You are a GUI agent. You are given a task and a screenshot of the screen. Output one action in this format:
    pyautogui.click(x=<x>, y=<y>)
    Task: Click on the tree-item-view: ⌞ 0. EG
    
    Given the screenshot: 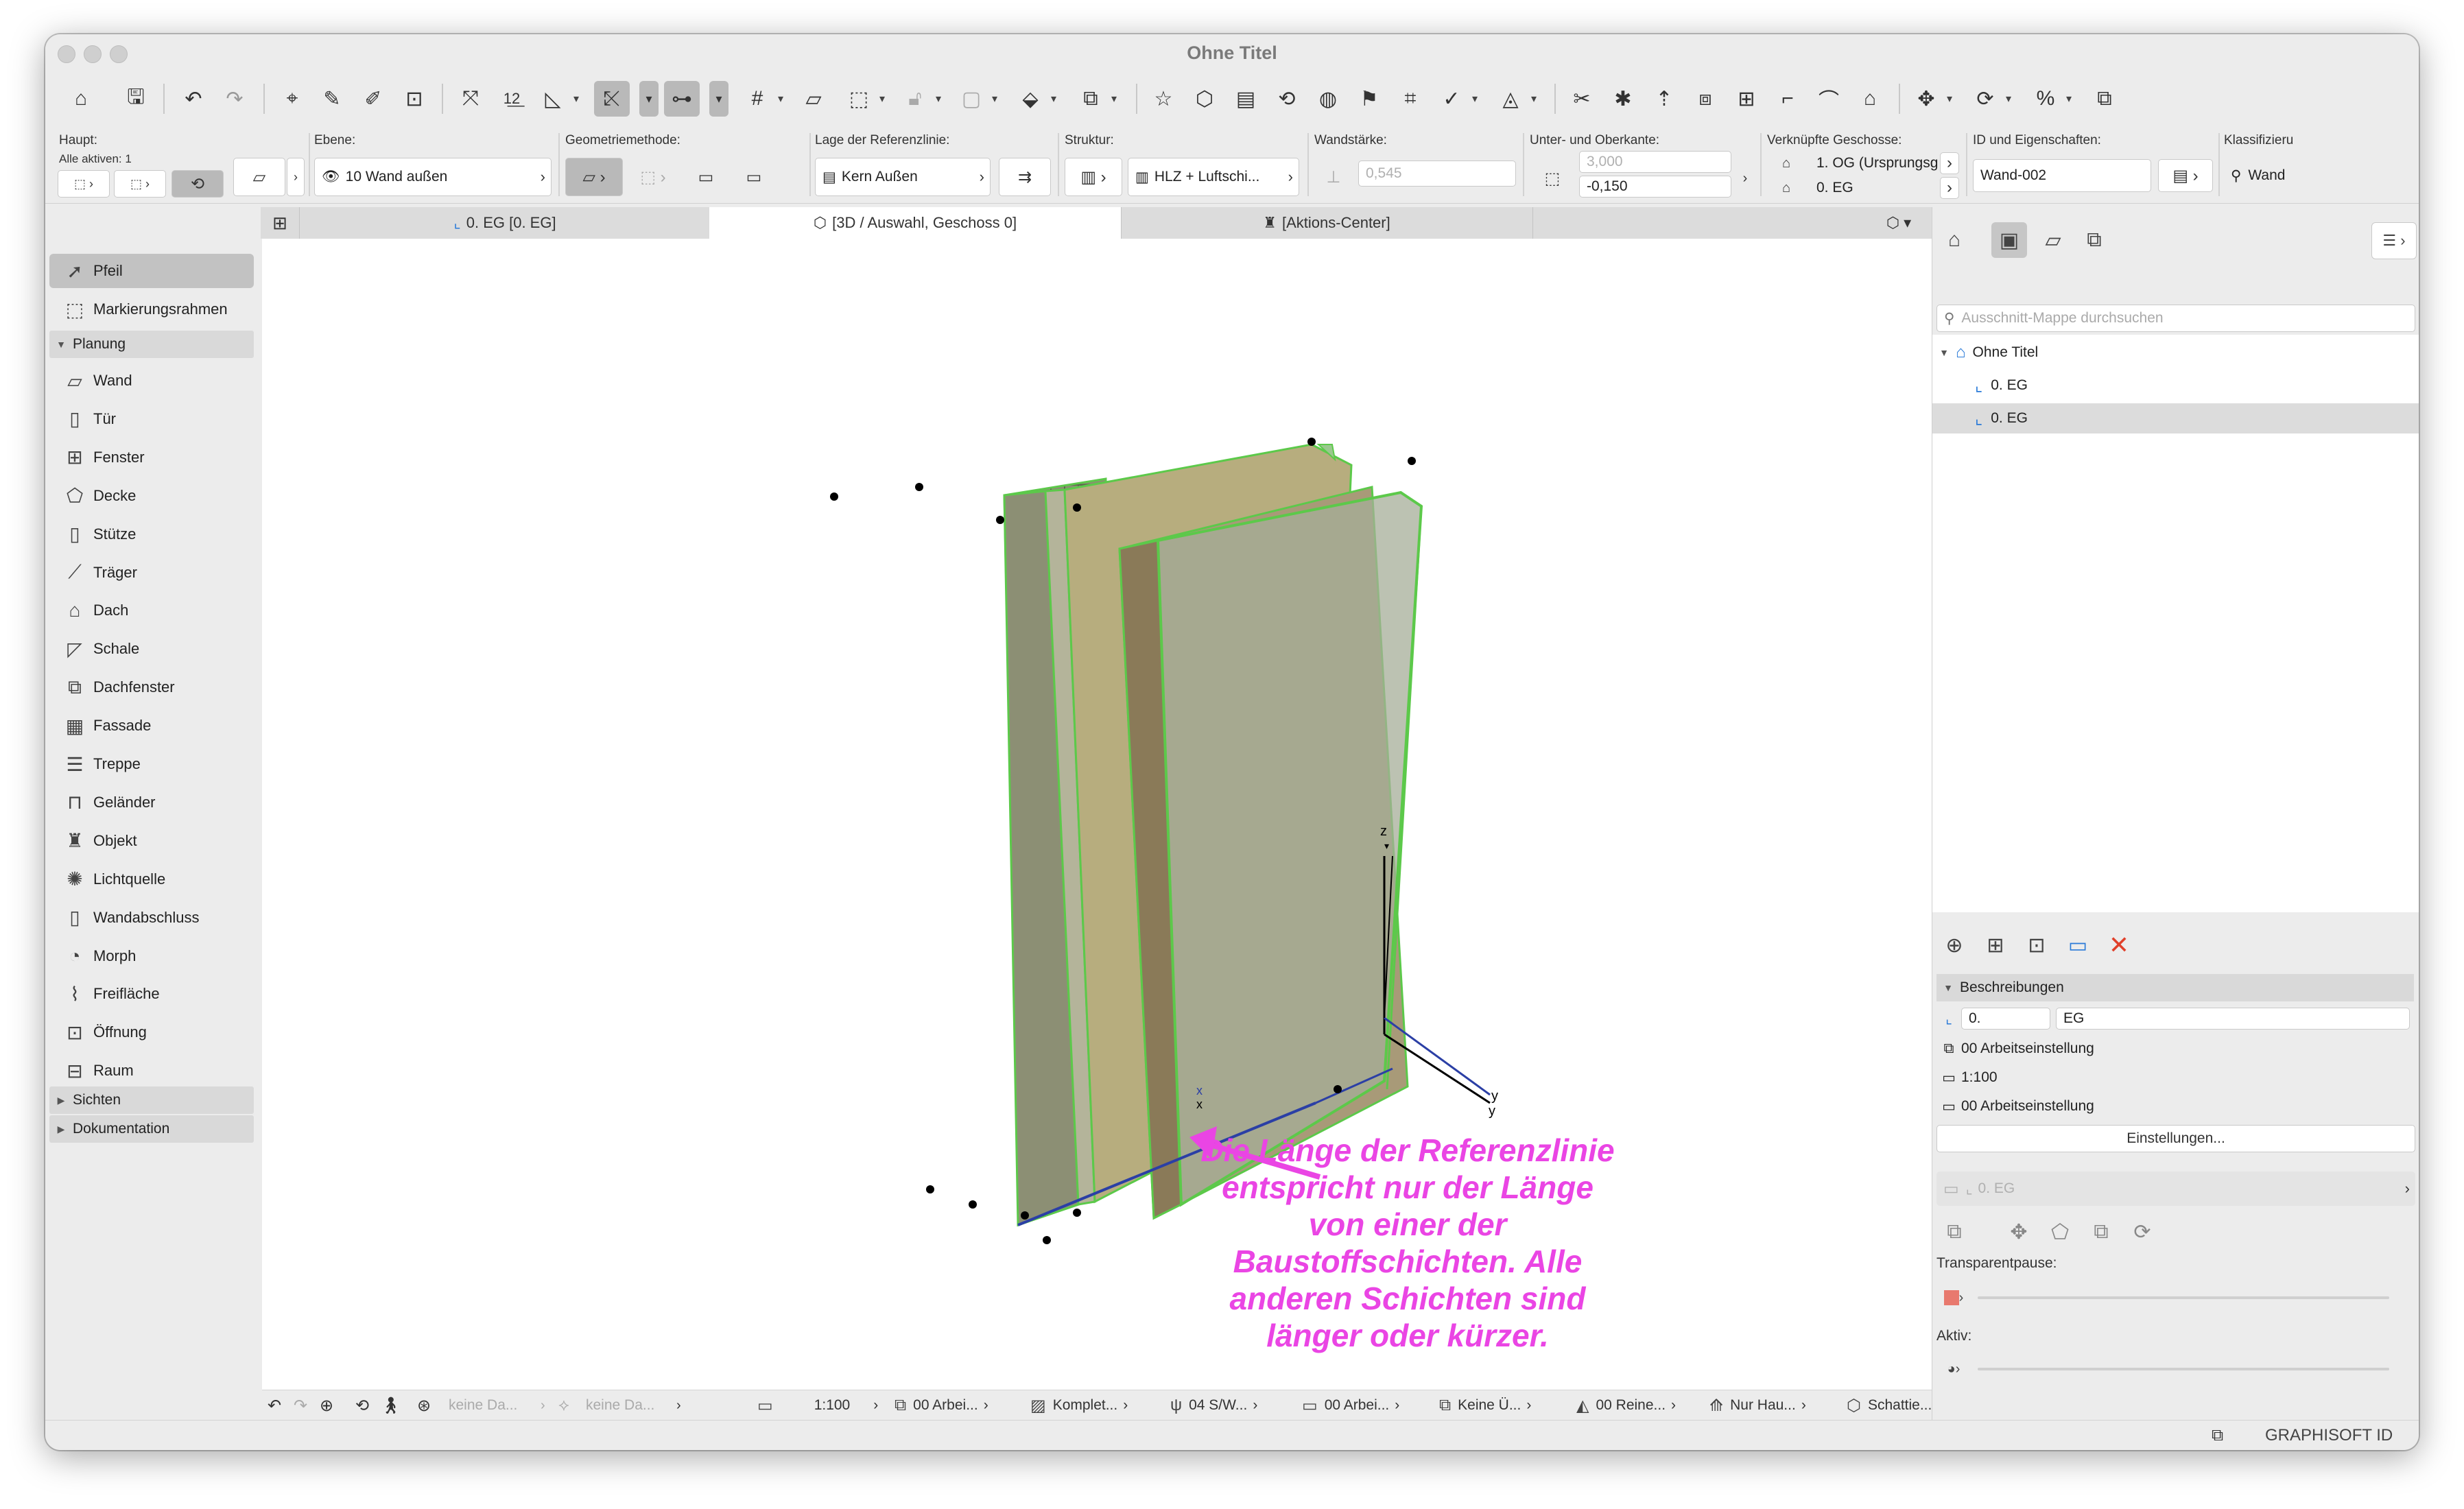 What is the action you would take?
    pyautogui.click(x=2176, y=385)
    